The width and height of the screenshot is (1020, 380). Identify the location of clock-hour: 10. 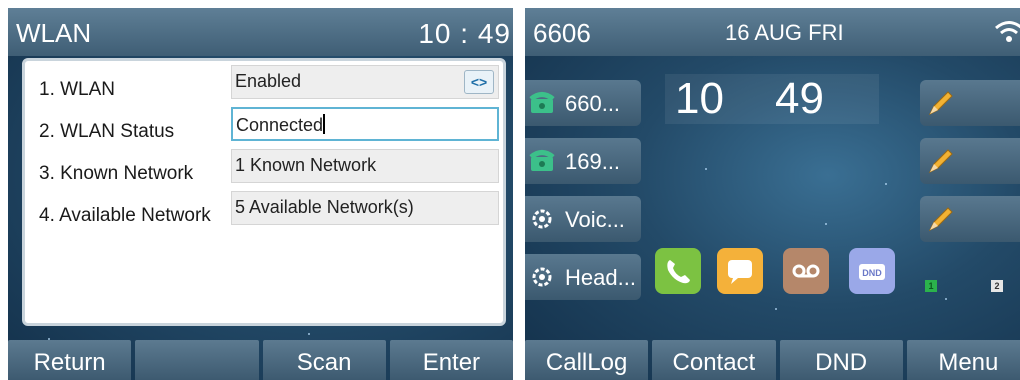
(699, 98).